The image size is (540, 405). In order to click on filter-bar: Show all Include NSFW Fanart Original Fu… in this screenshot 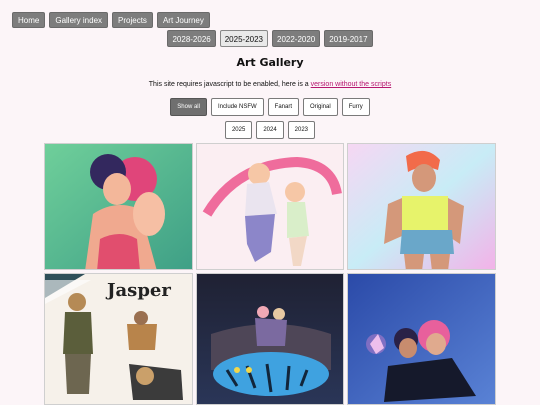, I will do `click(270, 107)`.